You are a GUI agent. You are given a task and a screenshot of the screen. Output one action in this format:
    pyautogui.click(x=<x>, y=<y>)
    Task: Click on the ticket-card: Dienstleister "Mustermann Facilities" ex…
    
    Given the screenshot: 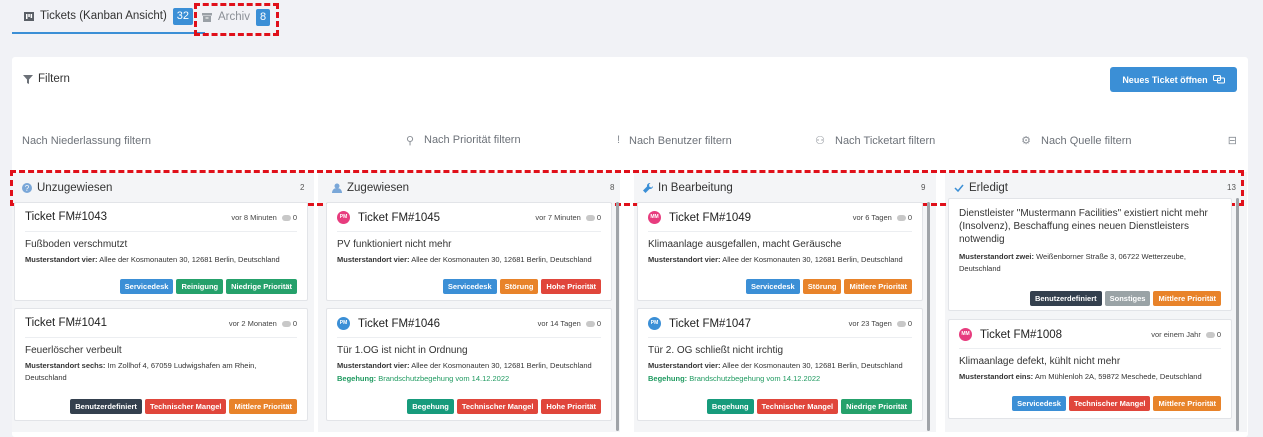 What is the action you would take?
    pyautogui.click(x=1090, y=254)
    